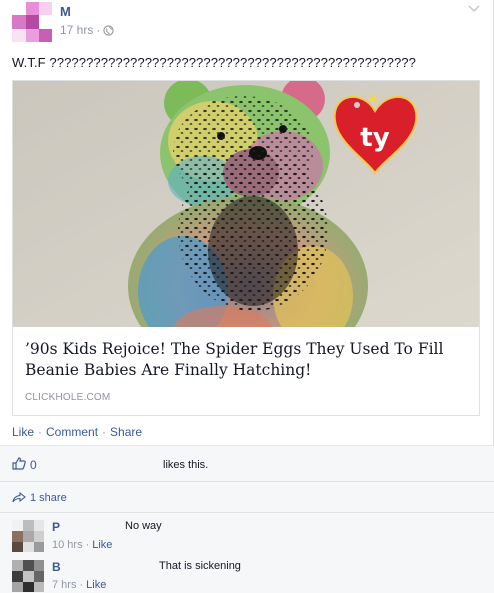  Describe the element at coordinates (56, 527) in the screenshot. I see `commenter-name: P` at that location.